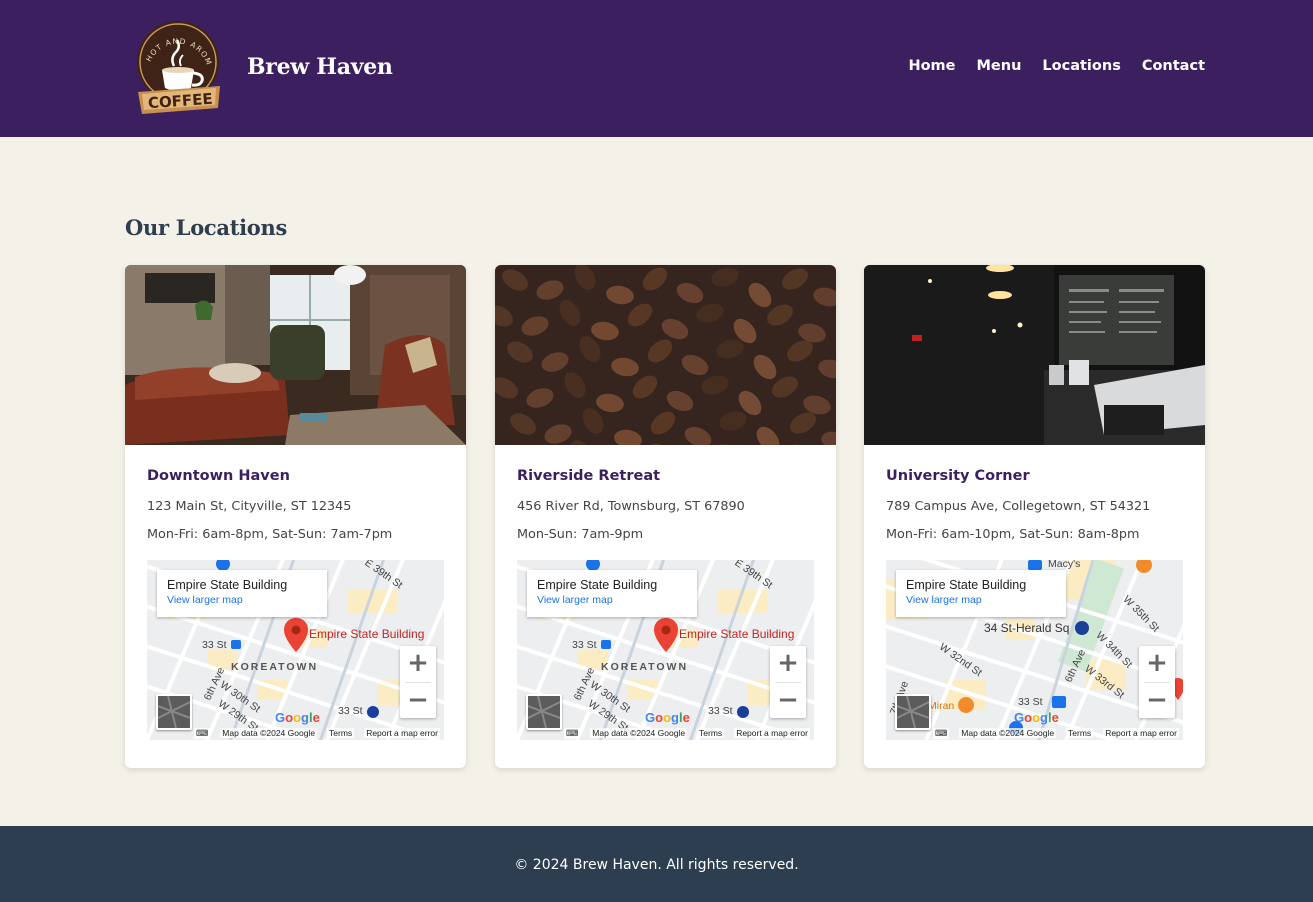 The width and height of the screenshot is (1313, 902). I want to click on location-hours: Mon-Fri: 6am-10pm, Sat-Sun: 8am-8pm, so click(1013, 534).